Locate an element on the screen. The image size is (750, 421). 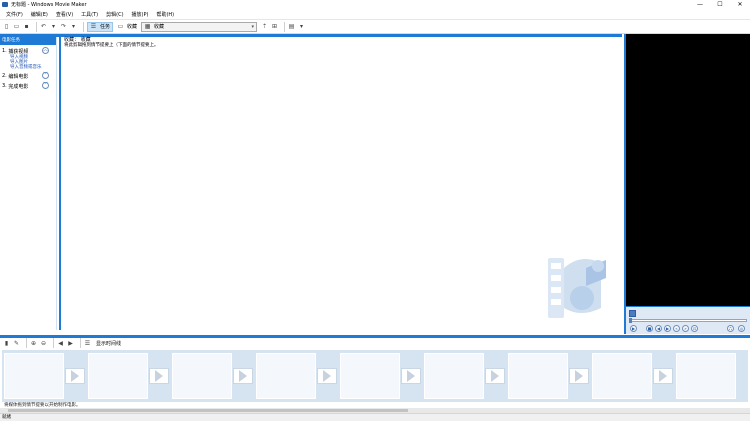
close-button: ✕ is located at coordinates (740, 4).